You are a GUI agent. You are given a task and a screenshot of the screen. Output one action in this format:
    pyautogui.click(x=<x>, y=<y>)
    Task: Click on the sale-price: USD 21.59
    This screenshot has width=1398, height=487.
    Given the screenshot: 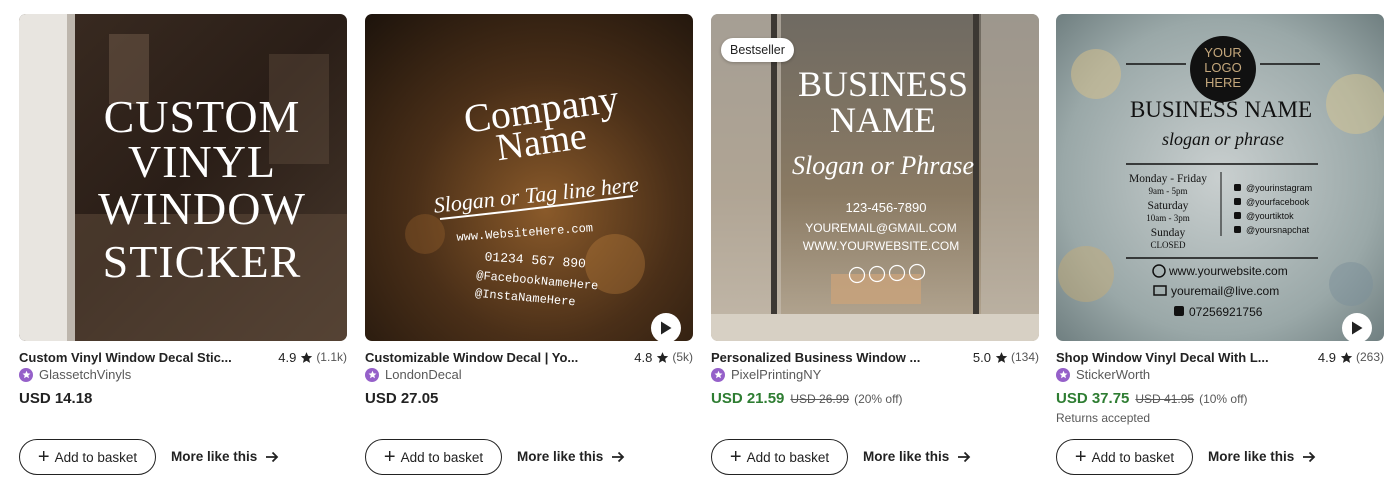 What is the action you would take?
    pyautogui.click(x=748, y=398)
    